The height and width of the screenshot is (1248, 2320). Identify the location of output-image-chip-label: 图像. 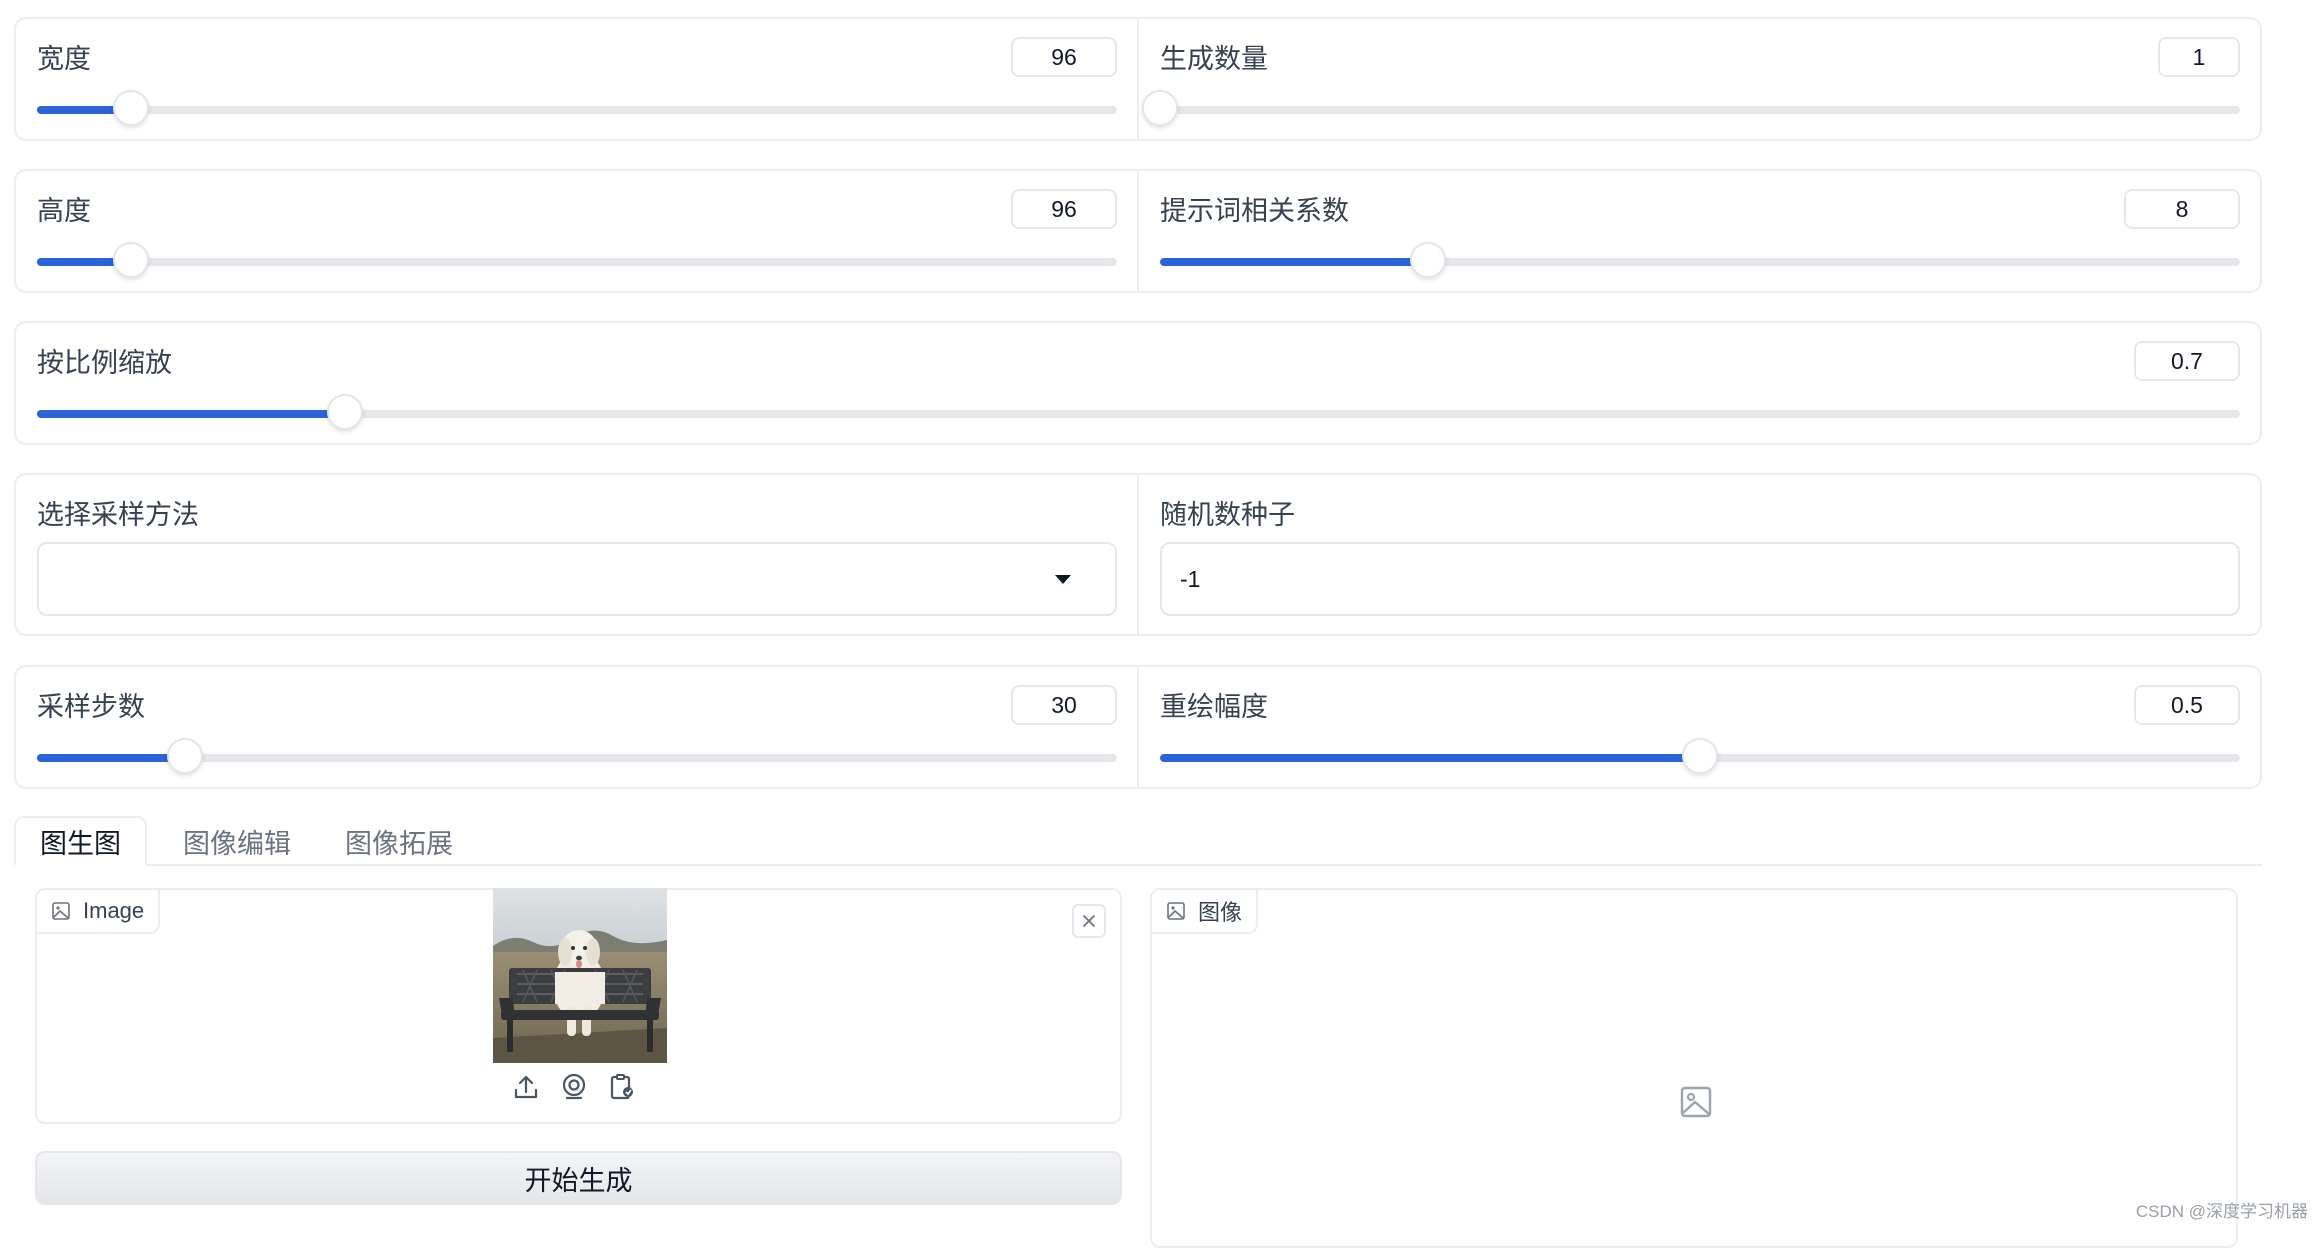
(1220, 912).